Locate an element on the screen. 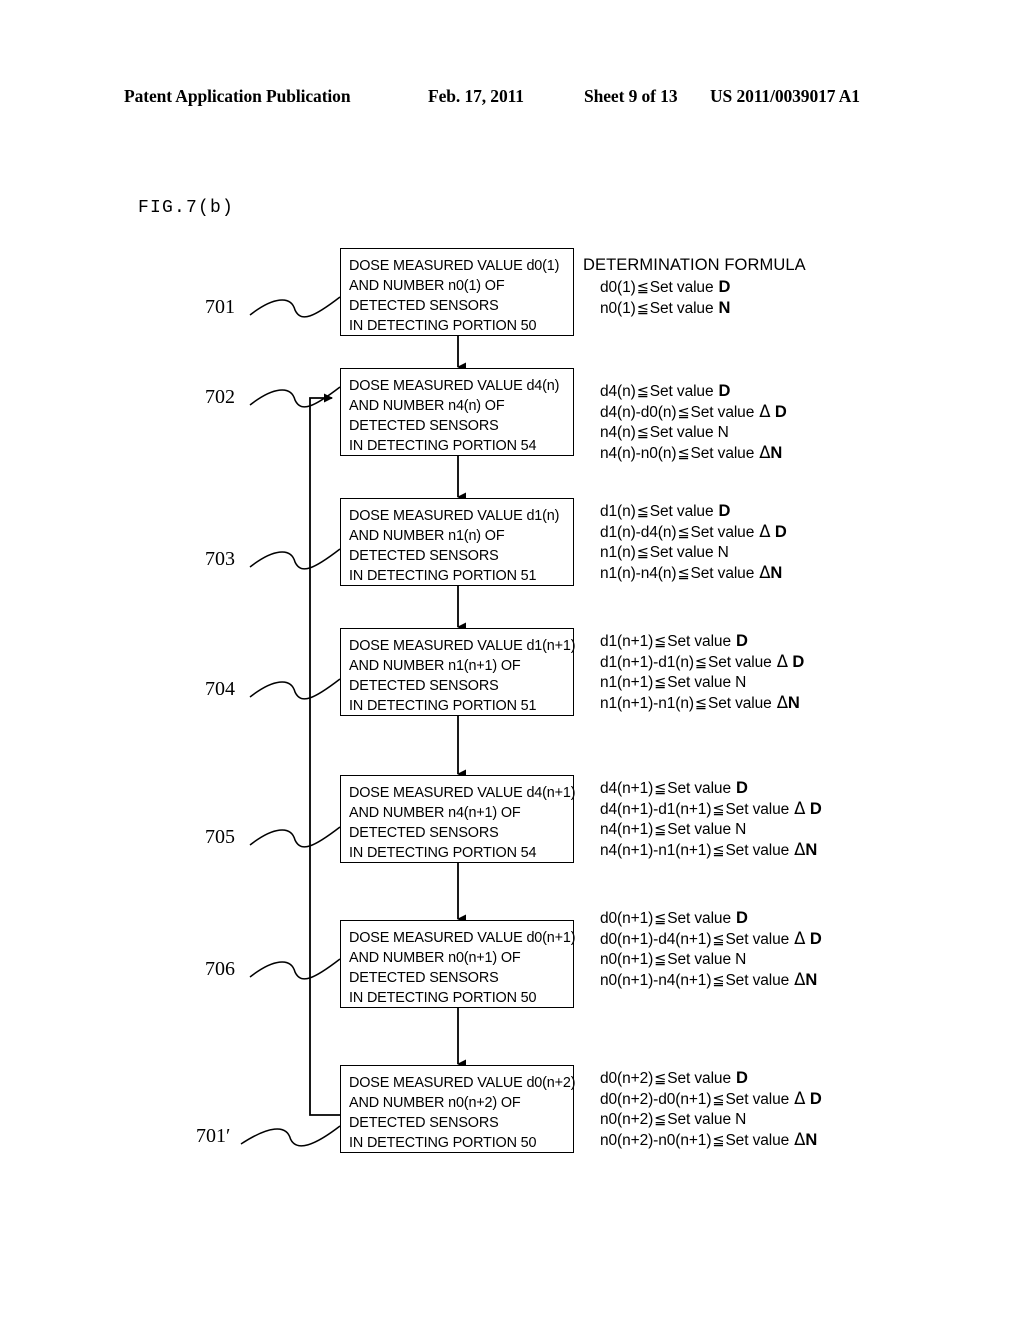 The image size is (1024, 1320). formula-line: n0(n+2)≦Set value N is located at coordinates (810, 1120).